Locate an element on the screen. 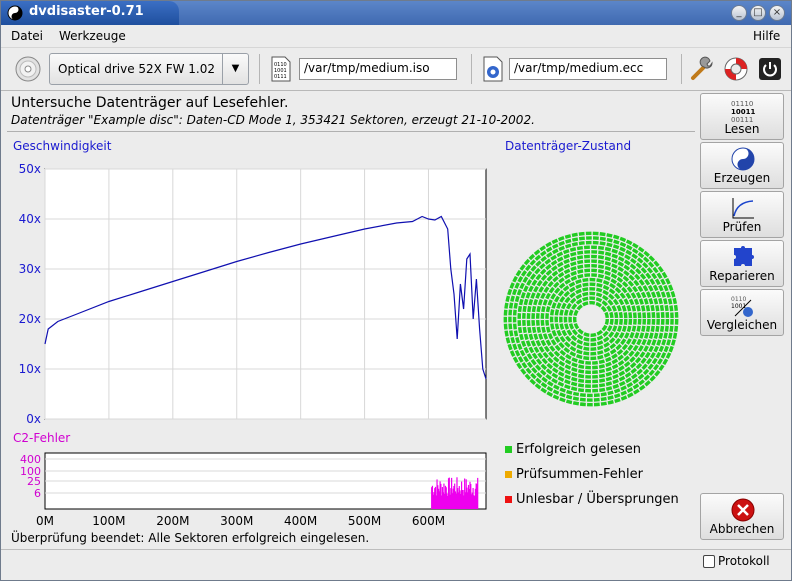 The height and width of the screenshot is (581, 792). svg-text: 0111 is located at coordinates (280, 77).